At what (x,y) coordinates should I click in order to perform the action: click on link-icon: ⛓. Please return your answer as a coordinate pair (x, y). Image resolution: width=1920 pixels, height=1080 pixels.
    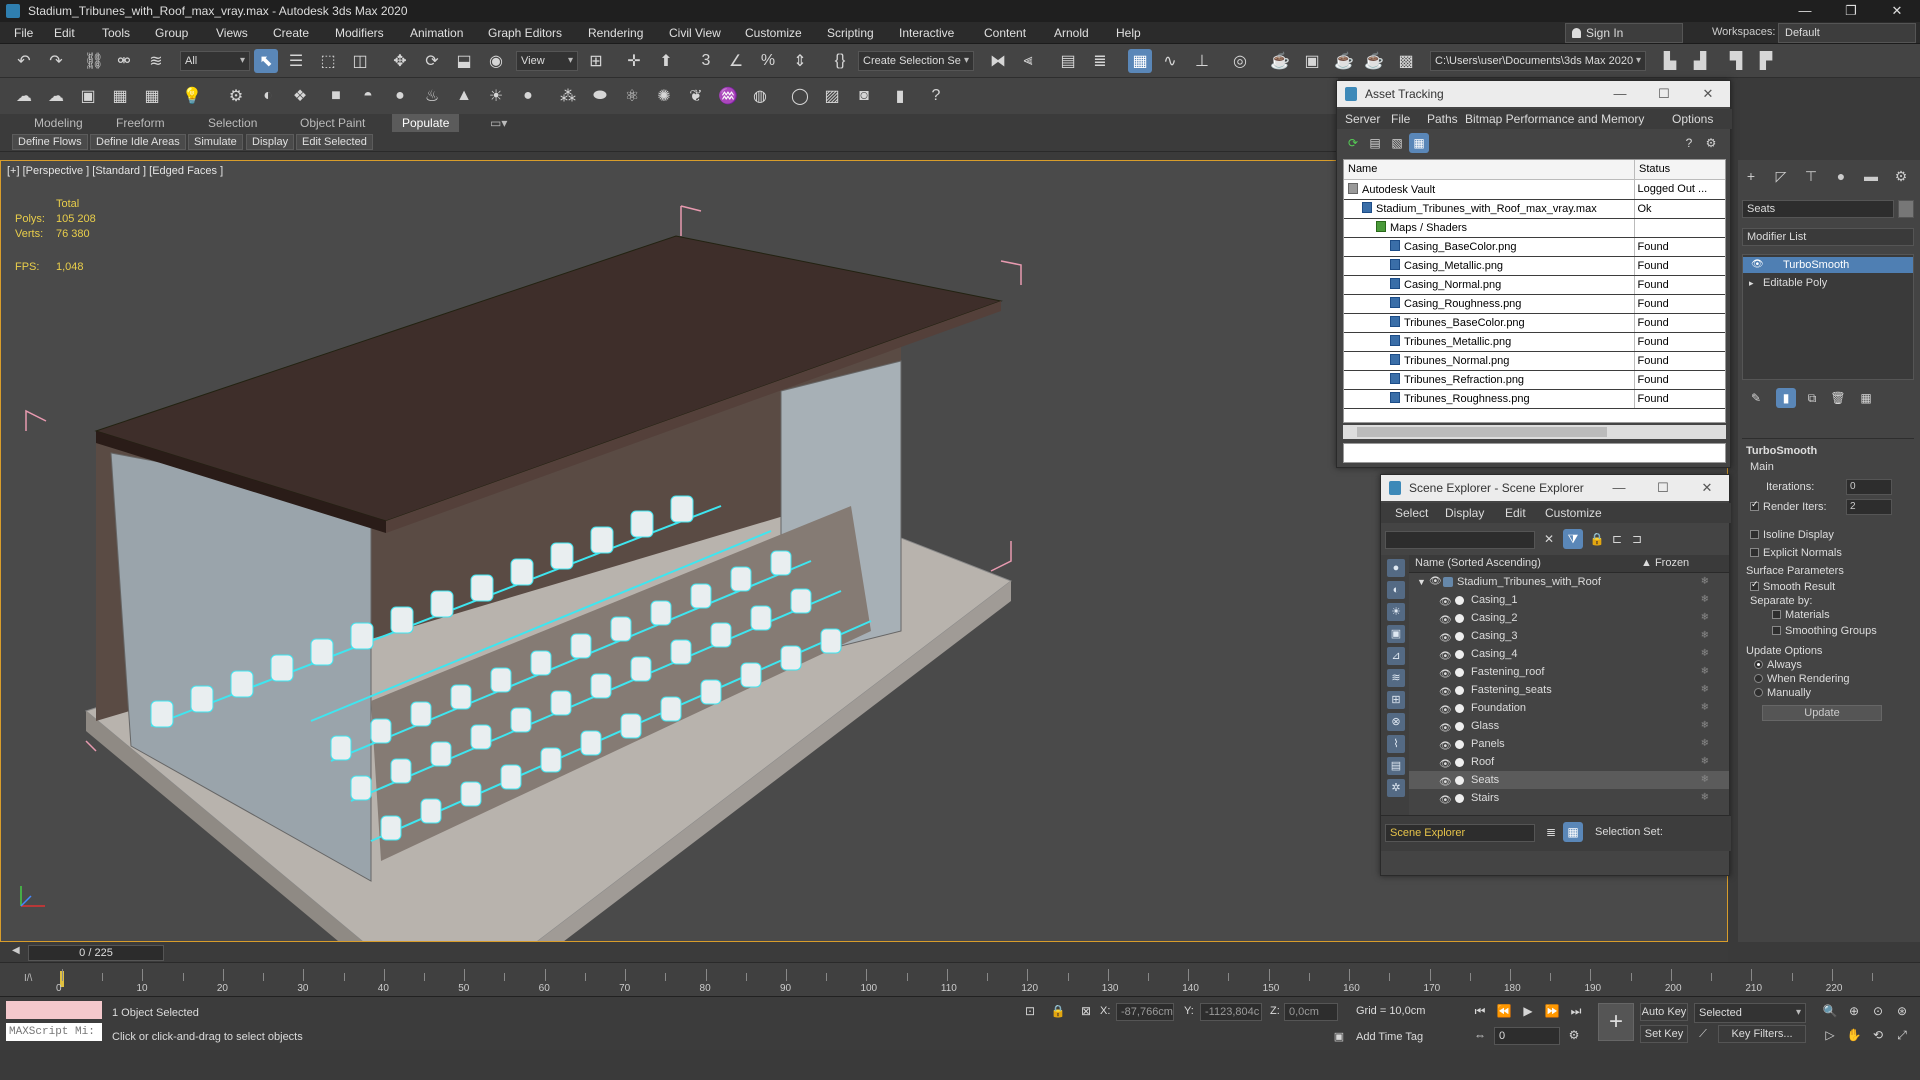
    Looking at the image, I should click on (94, 61).